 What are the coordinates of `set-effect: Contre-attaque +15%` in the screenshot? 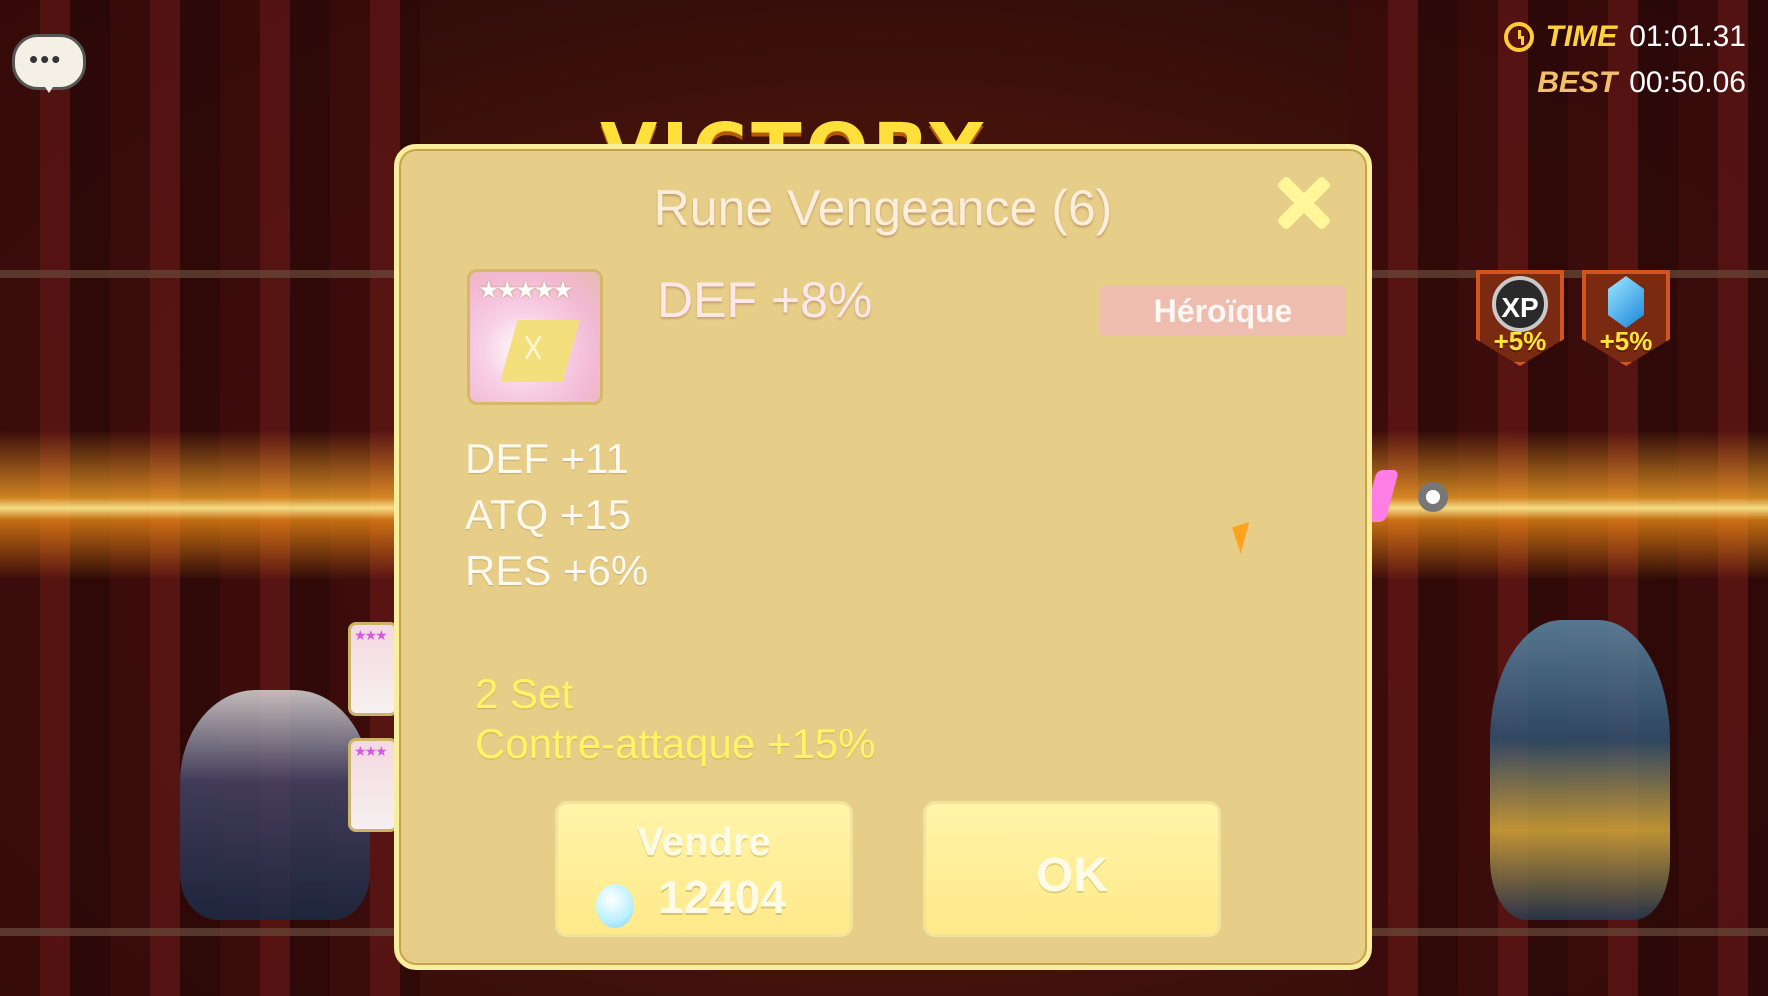 It's located at (675, 743).